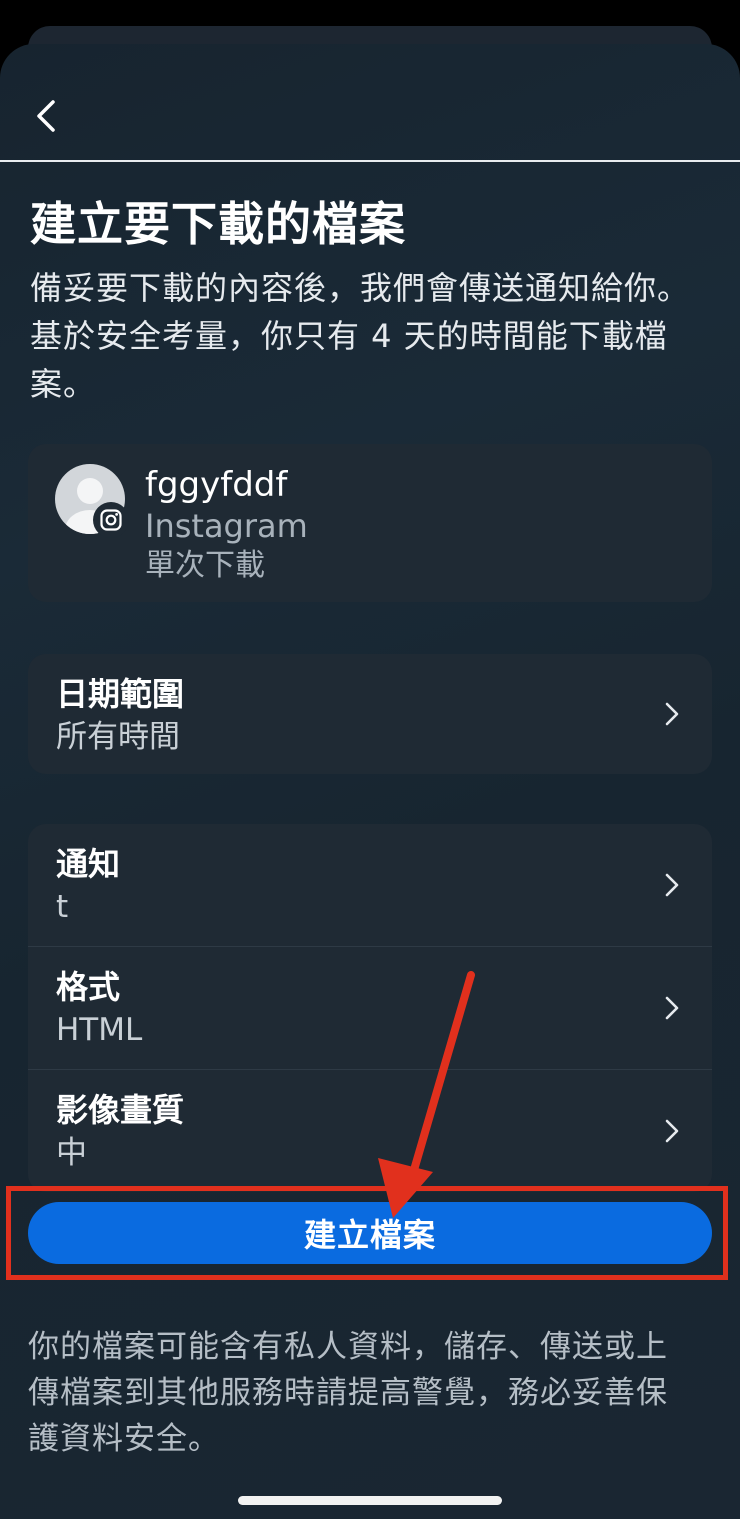 This screenshot has width=740, height=1519. Describe the element at coordinates (205, 565) in the screenshot. I see `download-type: 單次下載` at that location.